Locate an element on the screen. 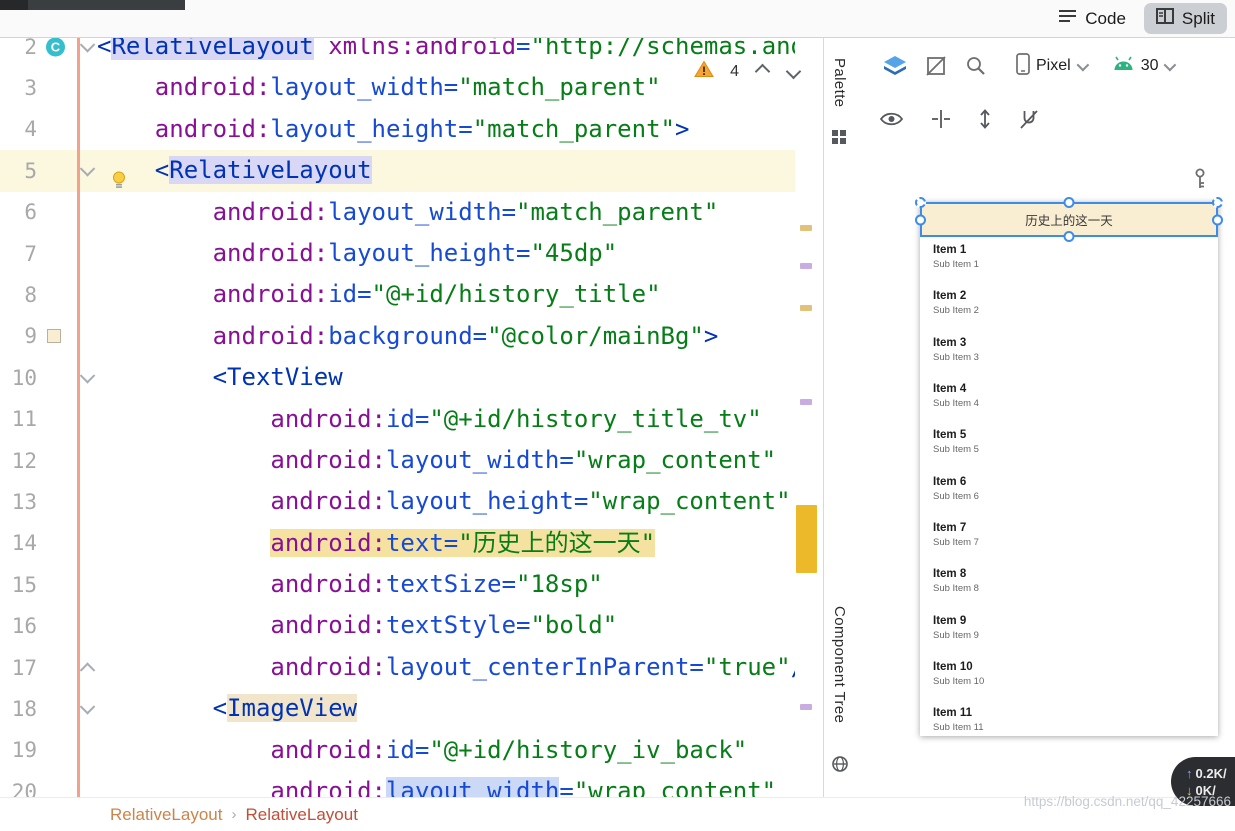 Image resolution: width=1235 pixels, height=831 pixels. list-item: Item 9 Sub Item 9 is located at coordinates (1069, 631).